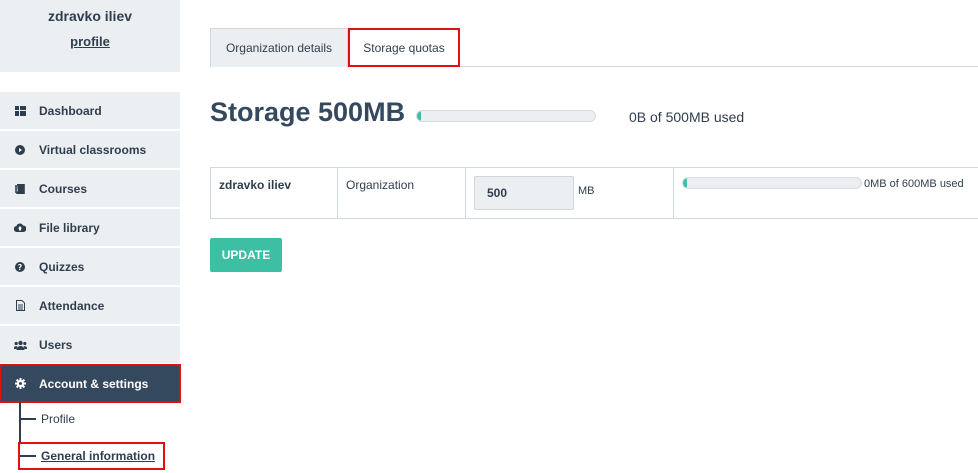 This screenshot has height=473, width=978. What do you see at coordinates (63, 188) in the screenshot?
I see `sidebar-item-label: Courses` at bounding box center [63, 188].